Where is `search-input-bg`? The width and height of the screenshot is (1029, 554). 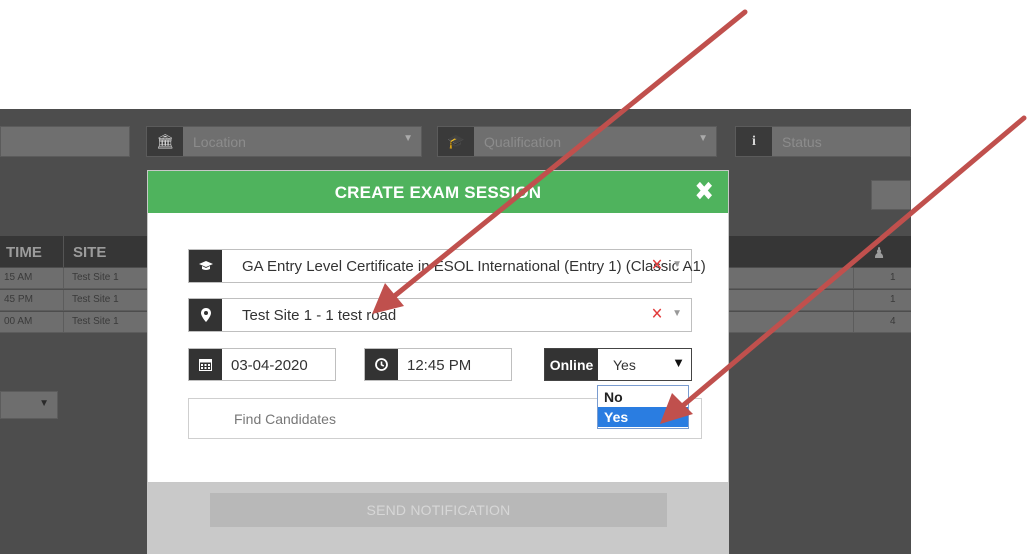
search-input-bg is located at coordinates (65, 141).